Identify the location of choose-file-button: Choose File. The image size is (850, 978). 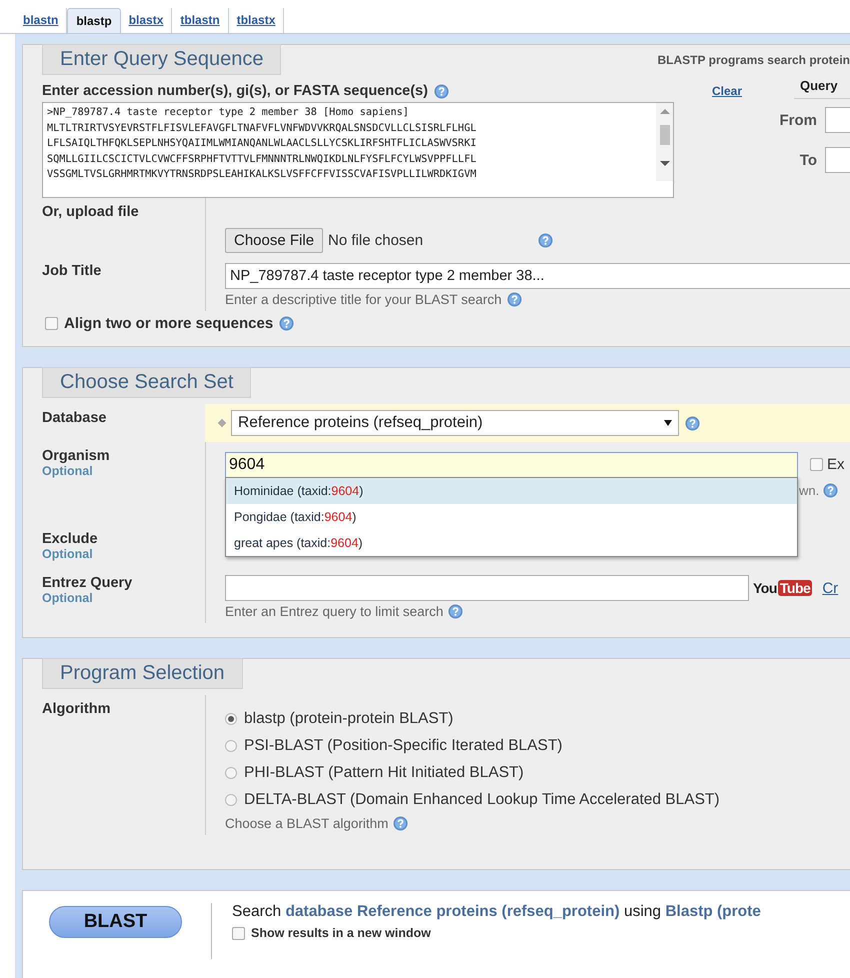
(274, 240).